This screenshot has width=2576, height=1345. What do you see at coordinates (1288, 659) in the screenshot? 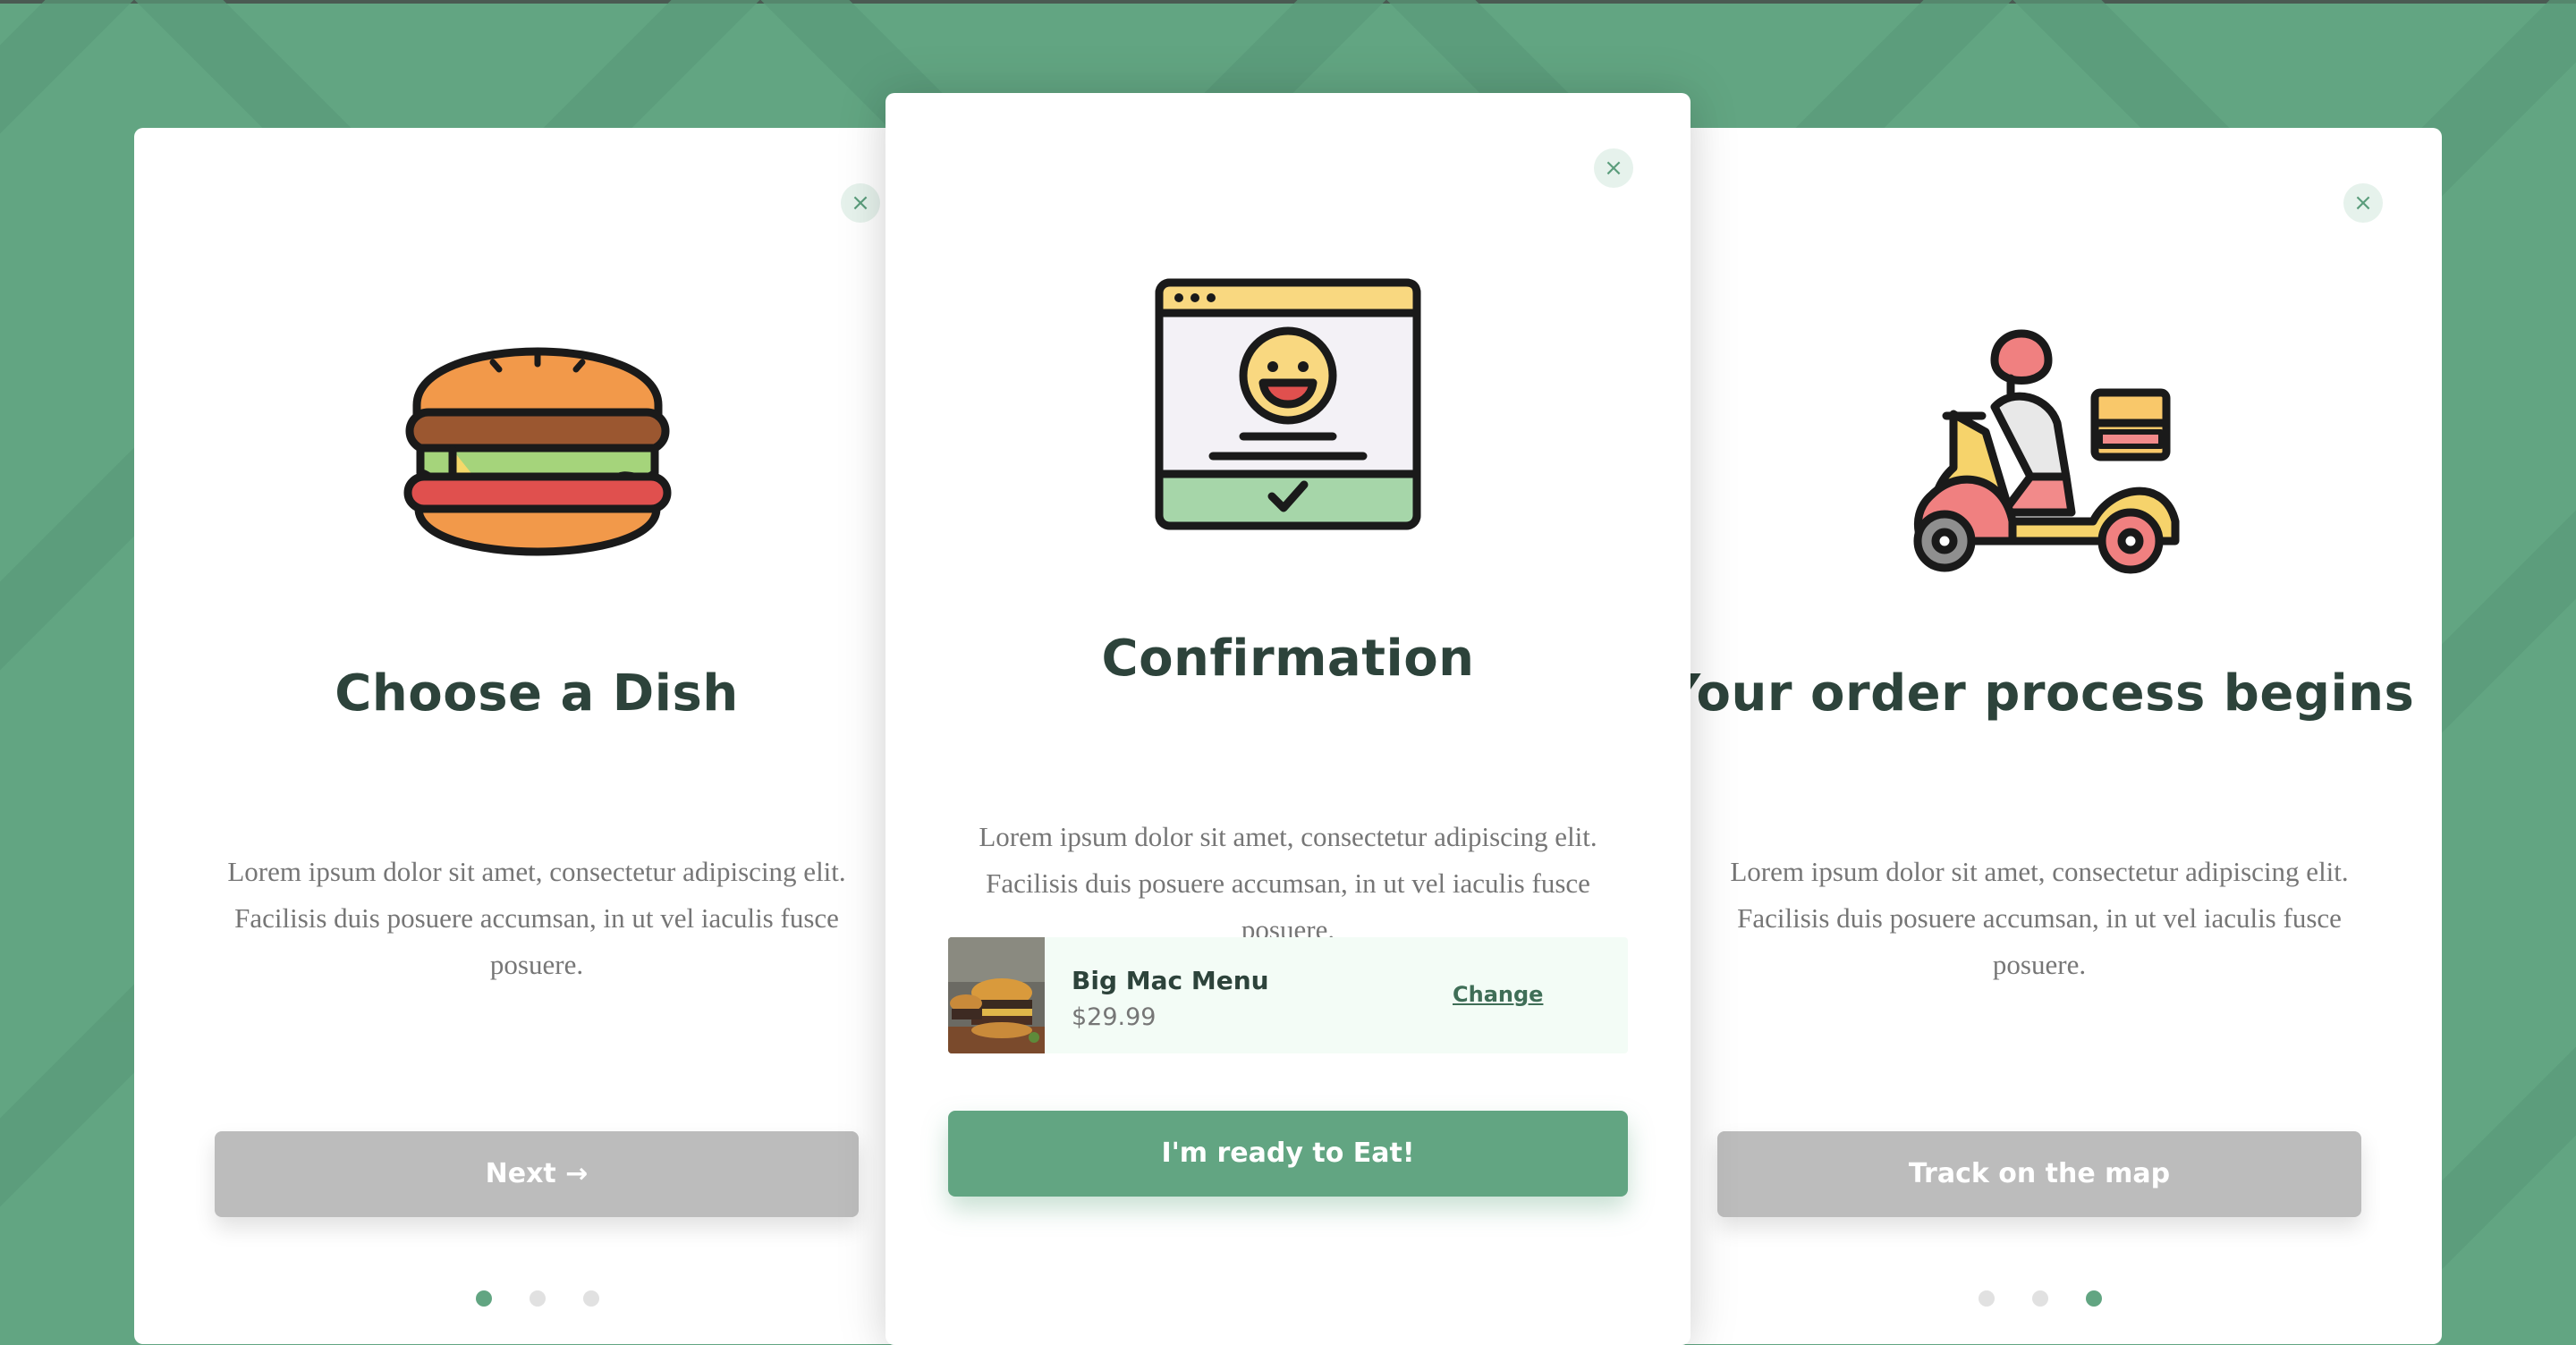
I see `card-title: Confirmation` at bounding box center [1288, 659].